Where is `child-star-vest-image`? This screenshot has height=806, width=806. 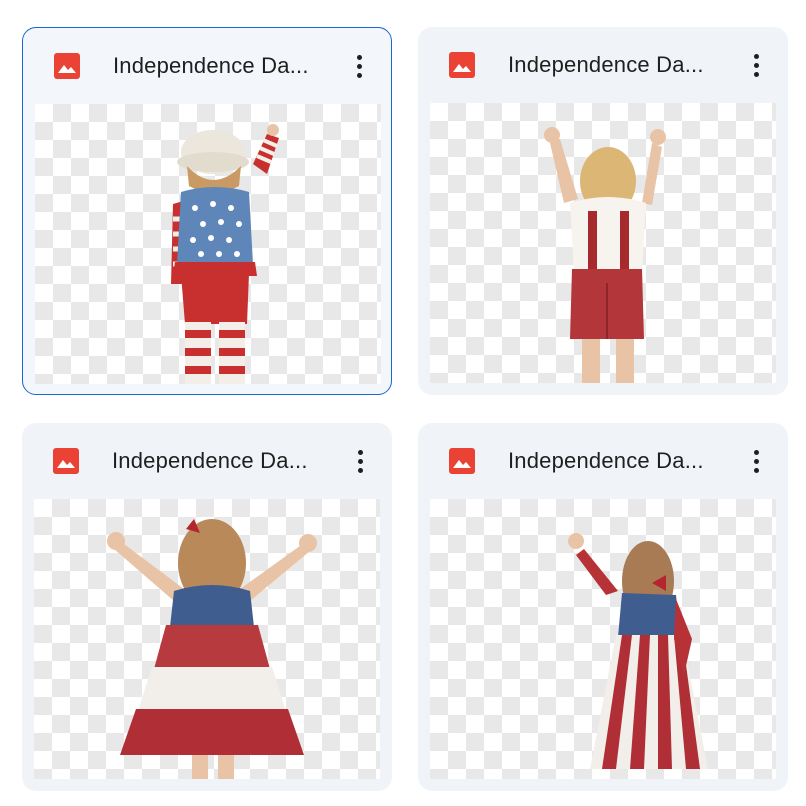 child-star-vest-image is located at coordinates (225, 254).